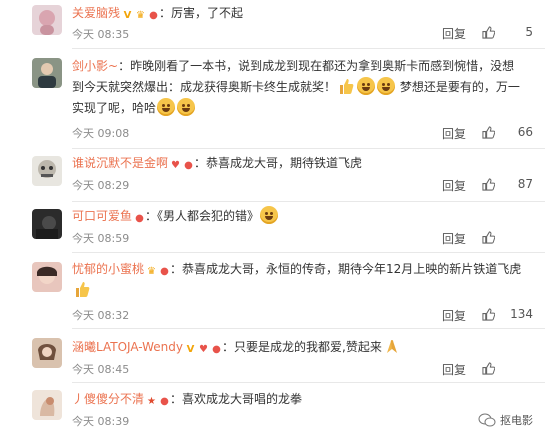 Image resolution: width=545 pixels, height=438 pixels. What do you see at coordinates (127, 347) in the screenshot?
I see `comment-author: 涵曦LATOJA-Wendy` at bounding box center [127, 347].